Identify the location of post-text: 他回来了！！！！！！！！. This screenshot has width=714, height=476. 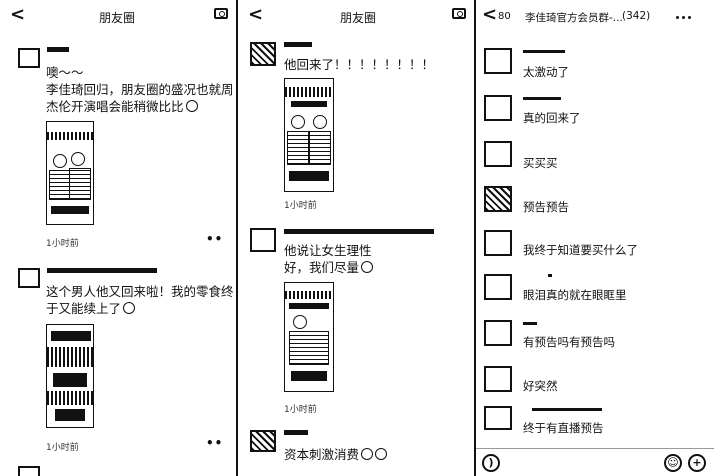
(359, 64).